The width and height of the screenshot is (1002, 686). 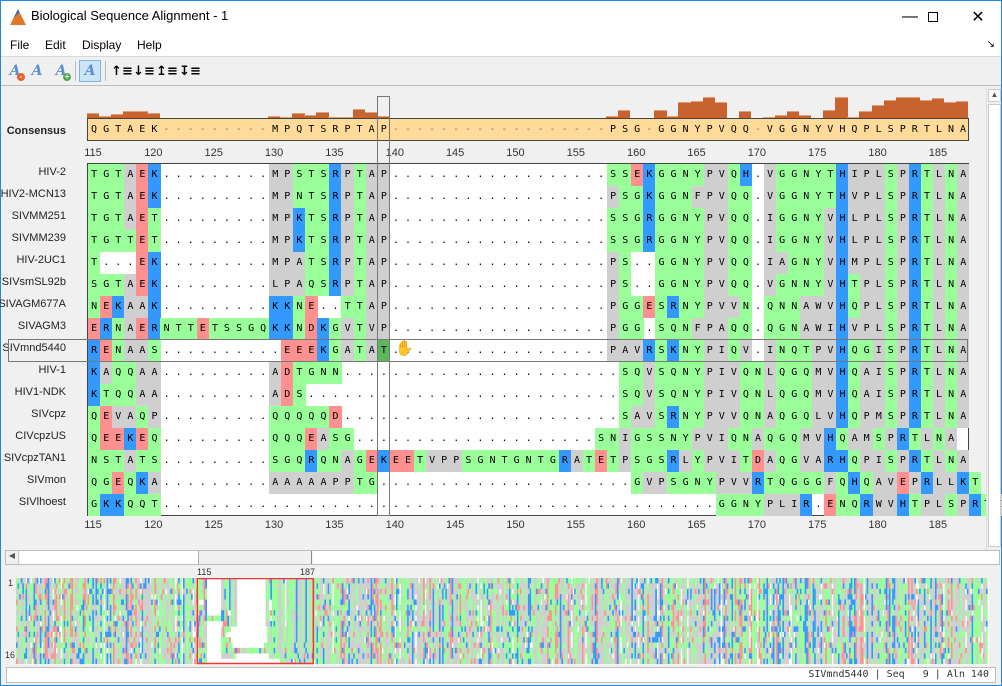 What do you see at coordinates (721, 197) in the screenshot?
I see `residue-cell: V` at bounding box center [721, 197].